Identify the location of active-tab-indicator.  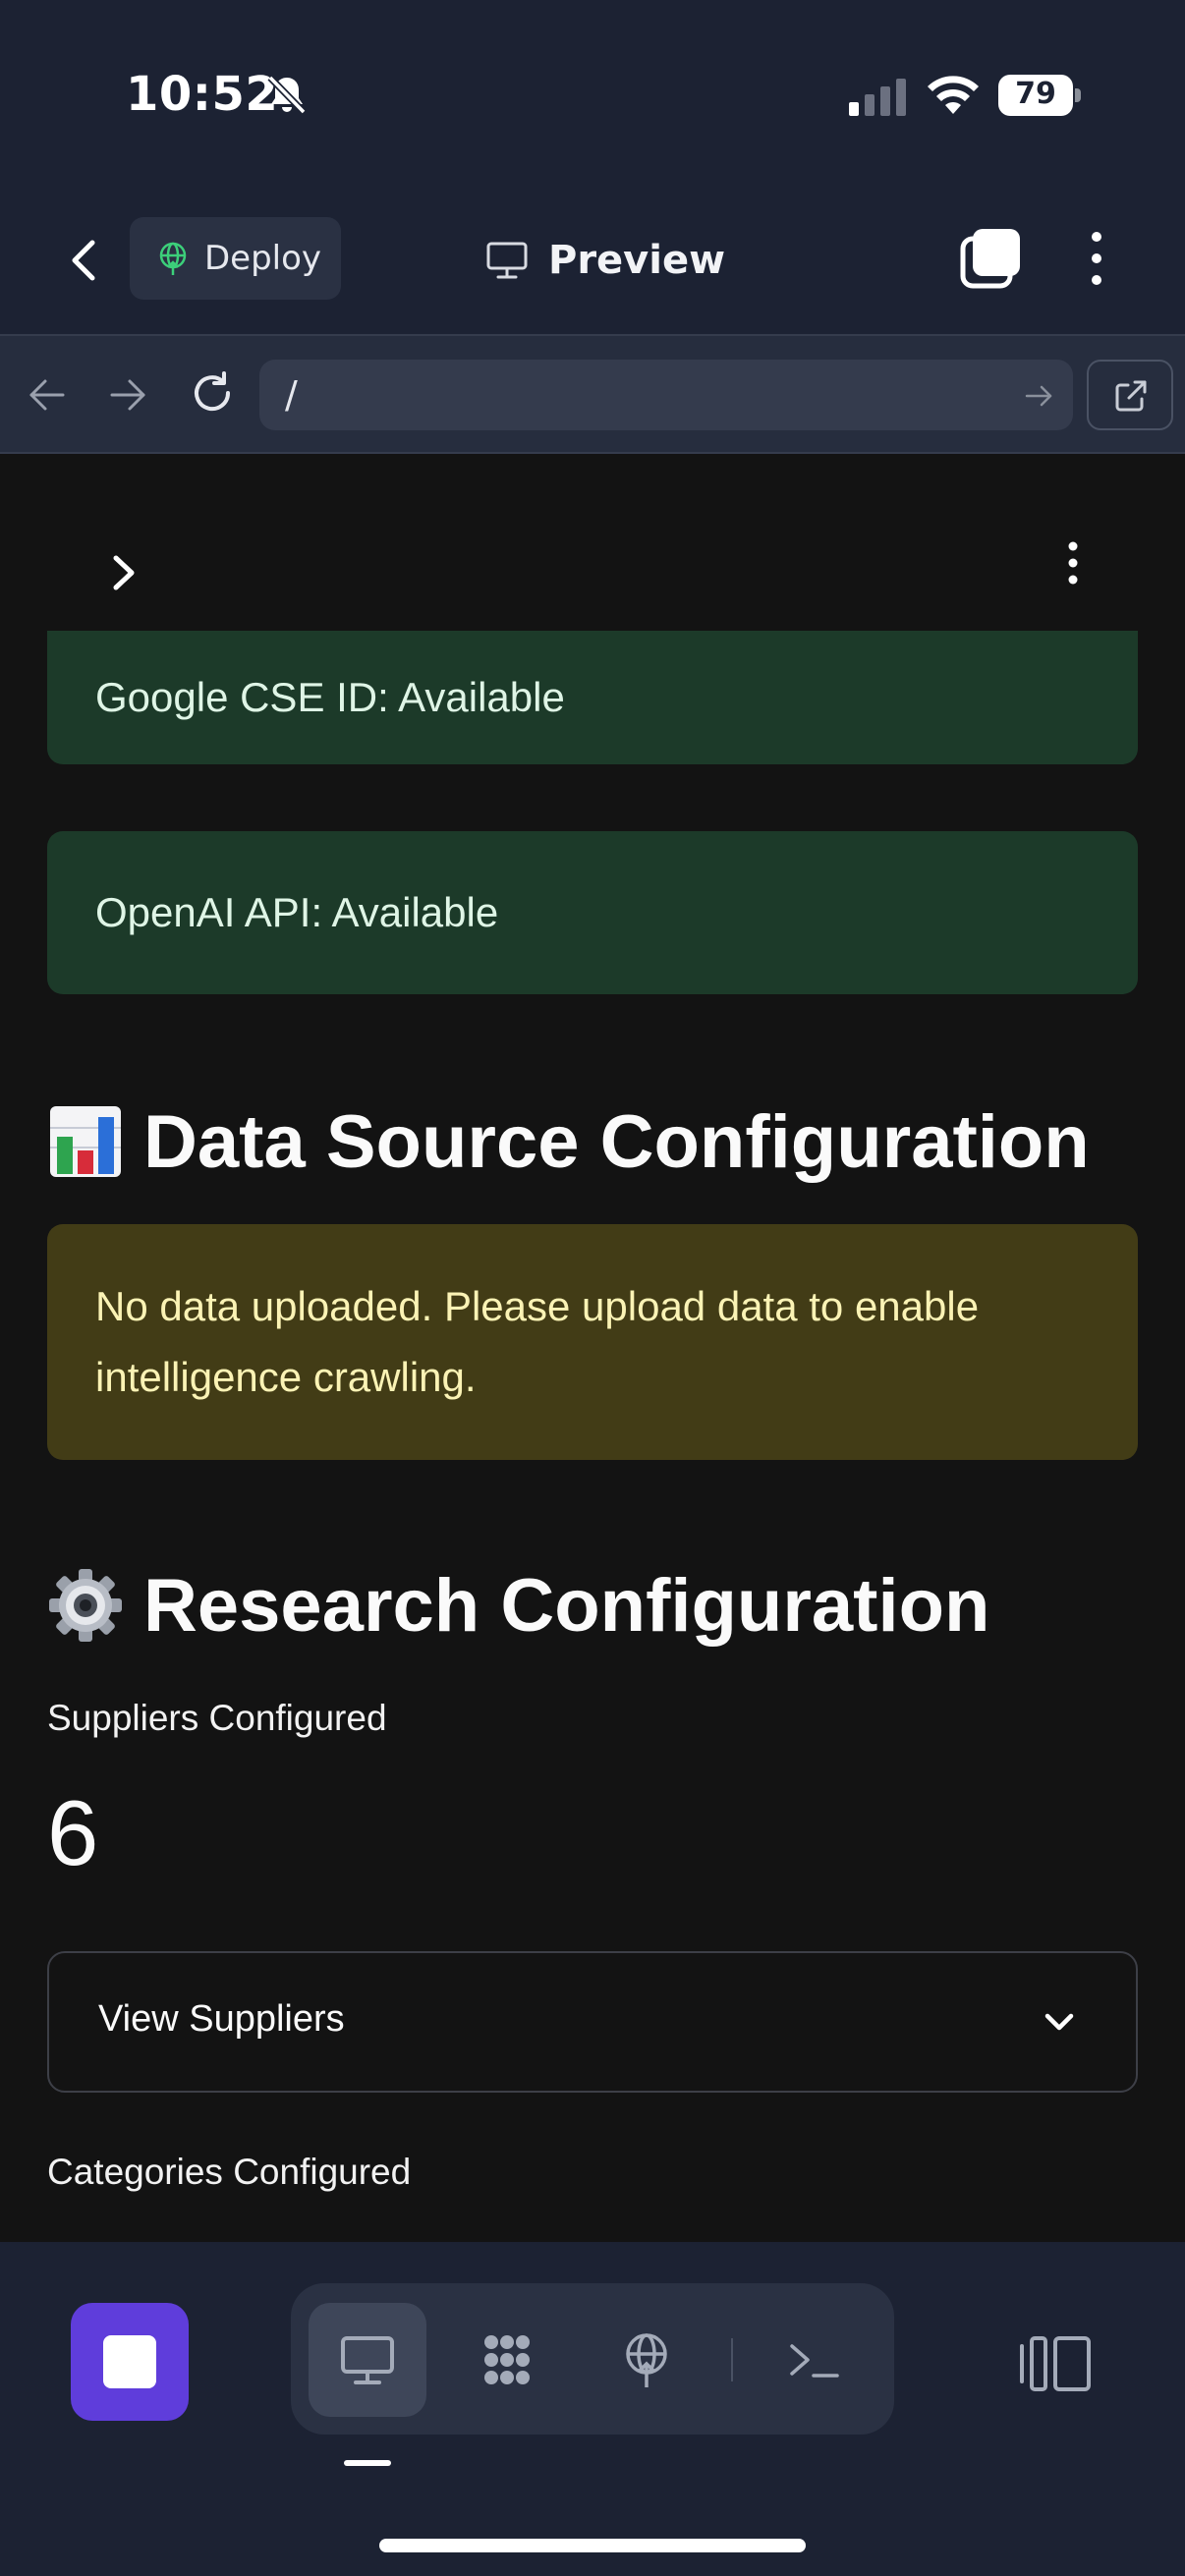
(368, 2463).